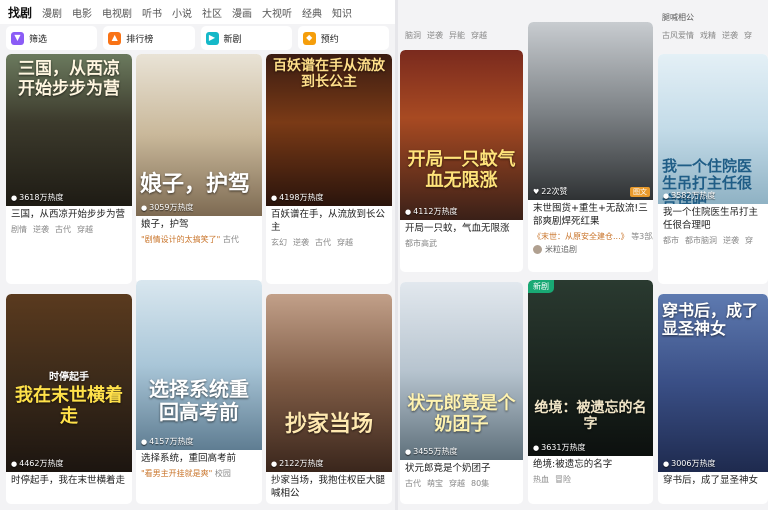 The image size is (768, 510). Describe the element at coordinates (140, 39) in the screenshot. I see `ranking-label: 排行榜` at that location.